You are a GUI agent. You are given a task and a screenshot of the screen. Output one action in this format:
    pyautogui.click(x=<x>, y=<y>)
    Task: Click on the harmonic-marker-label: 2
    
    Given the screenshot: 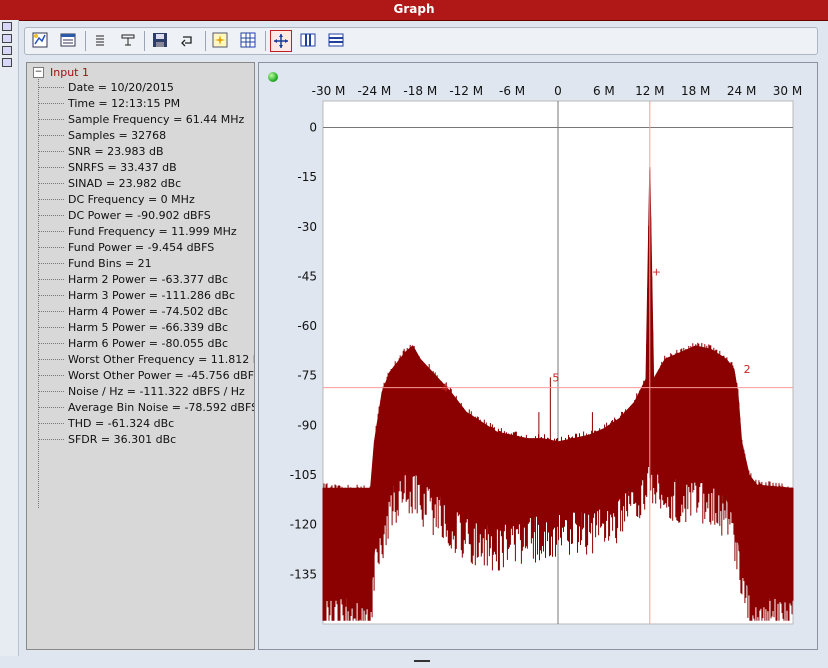 What is the action you would take?
    pyautogui.click(x=747, y=369)
    